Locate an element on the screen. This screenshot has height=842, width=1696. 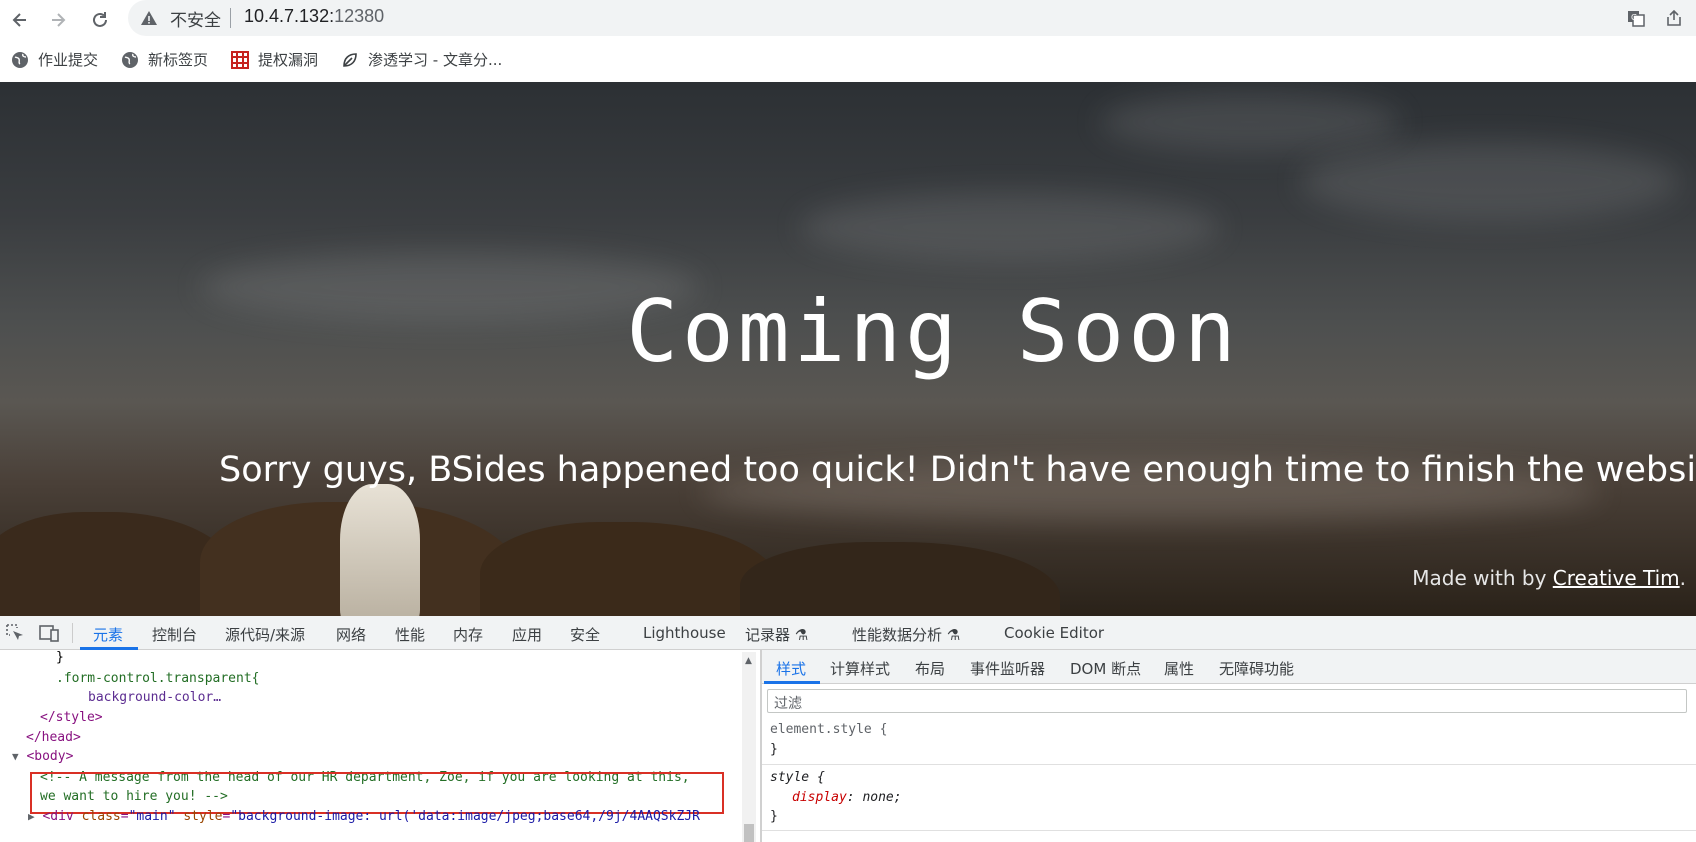
scrollbar-thumb is located at coordinates (749, 833).